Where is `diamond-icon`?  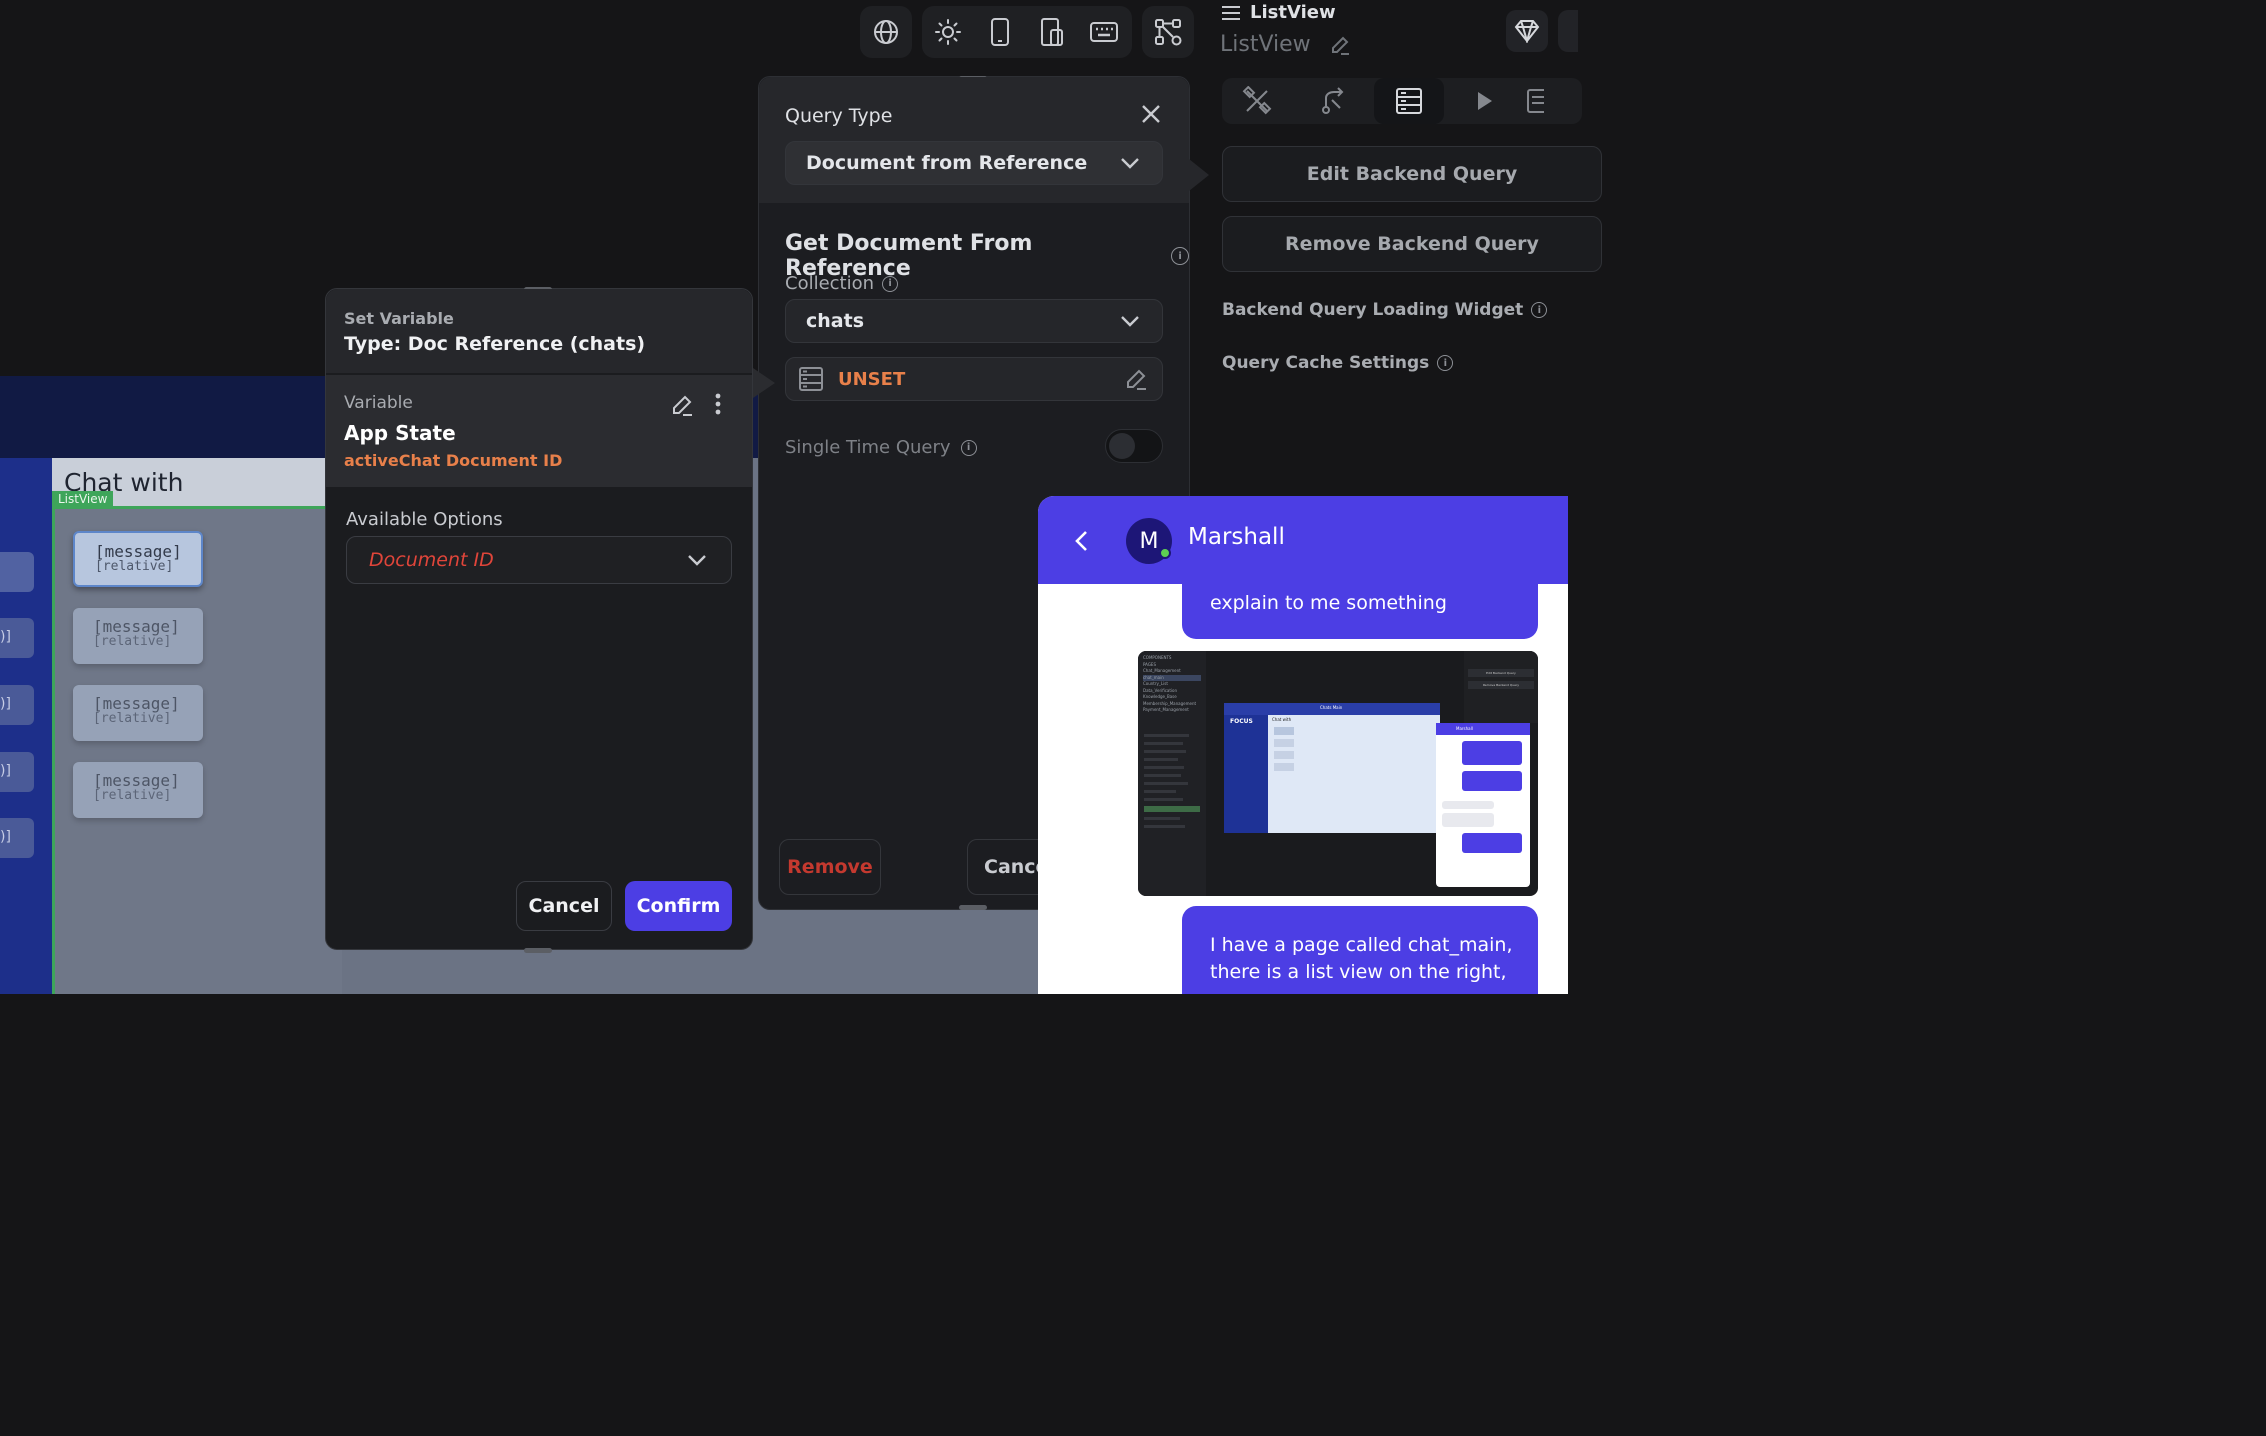
diamond-icon is located at coordinates (1527, 31).